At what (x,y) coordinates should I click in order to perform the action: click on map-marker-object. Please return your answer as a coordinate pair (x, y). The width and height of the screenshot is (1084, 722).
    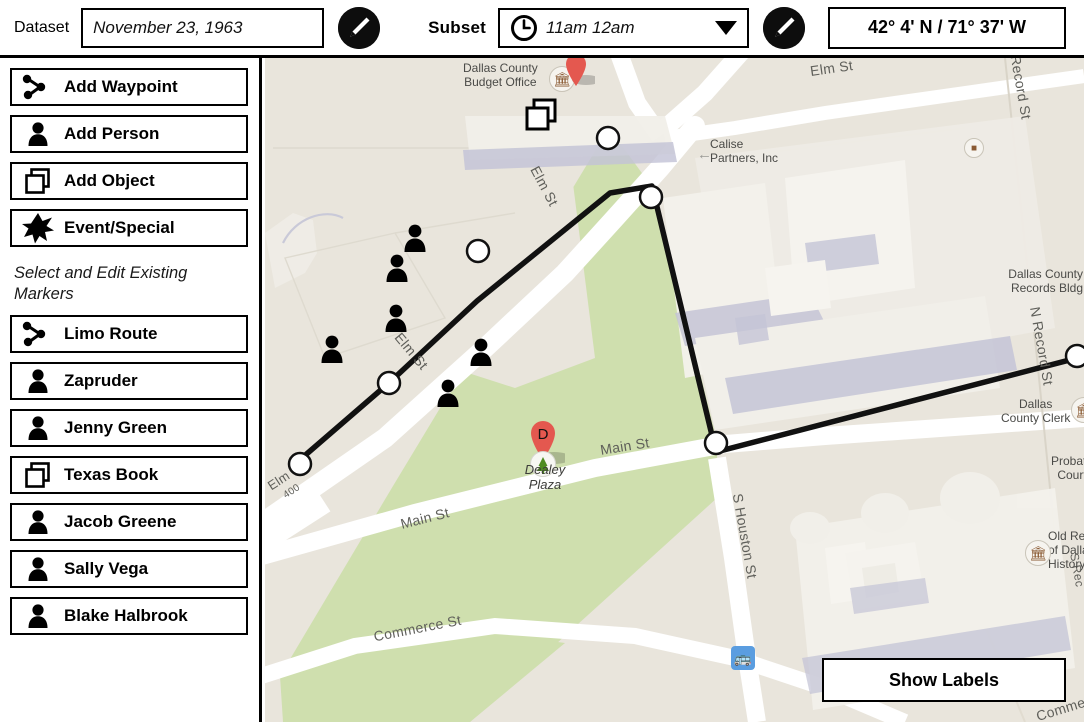
    Looking at the image, I should click on (540, 114).